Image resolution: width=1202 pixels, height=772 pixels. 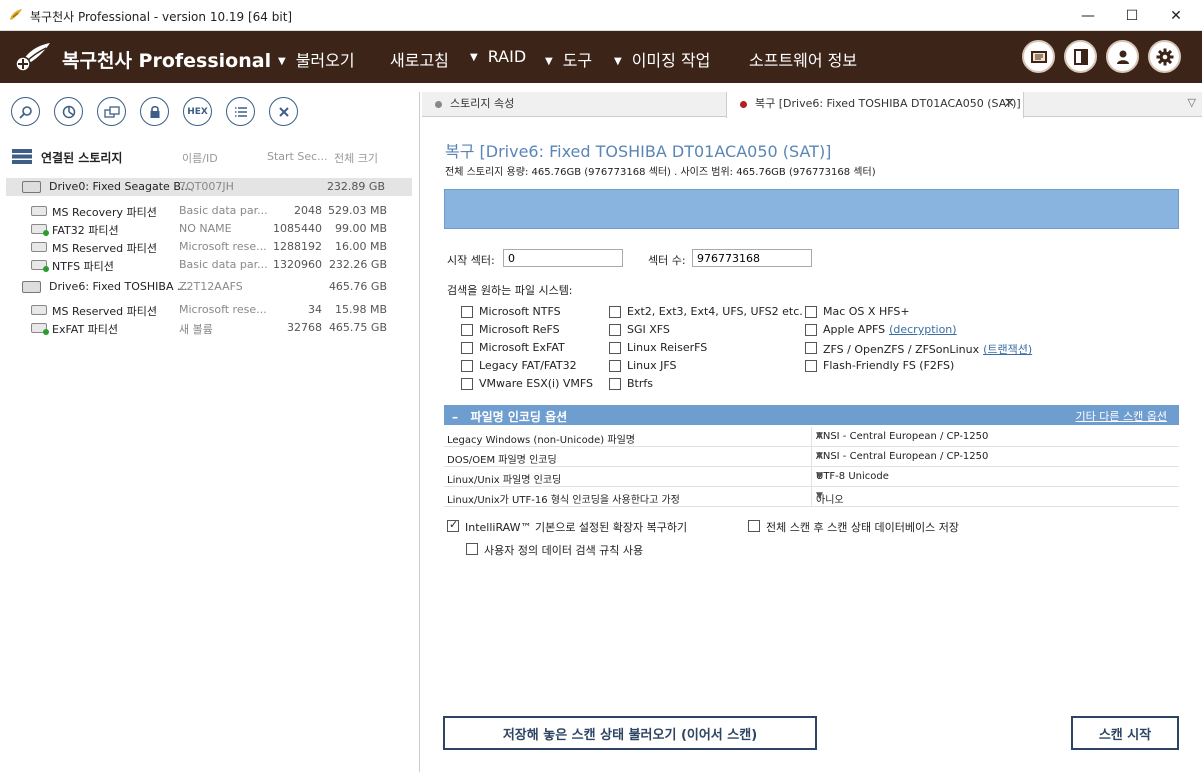 What do you see at coordinates (995, 497) in the screenshot?
I see `option-dropdown: 아니오 ▼` at bounding box center [995, 497].